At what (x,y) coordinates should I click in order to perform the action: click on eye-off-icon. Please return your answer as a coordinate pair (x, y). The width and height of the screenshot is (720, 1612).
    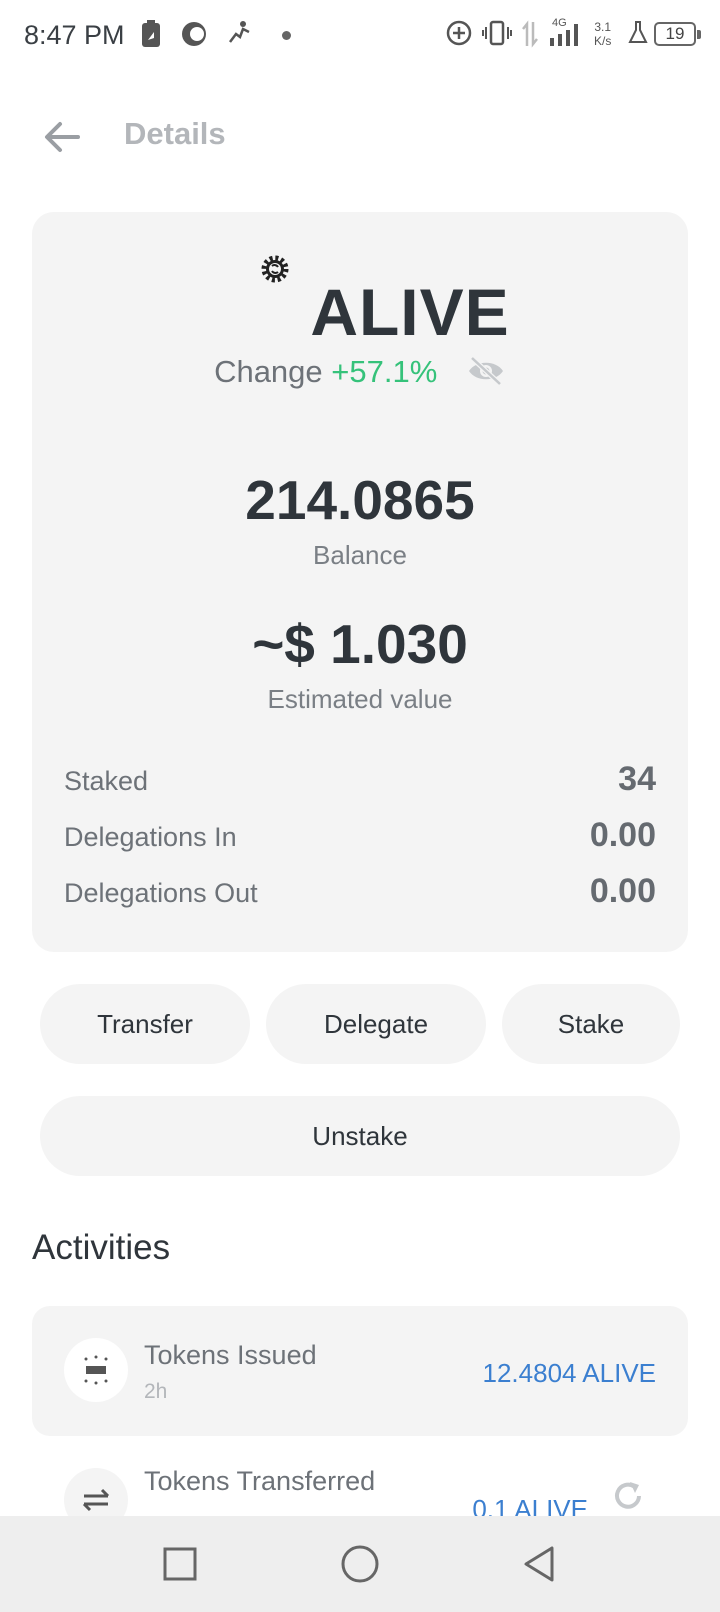
    Looking at the image, I should click on (486, 371).